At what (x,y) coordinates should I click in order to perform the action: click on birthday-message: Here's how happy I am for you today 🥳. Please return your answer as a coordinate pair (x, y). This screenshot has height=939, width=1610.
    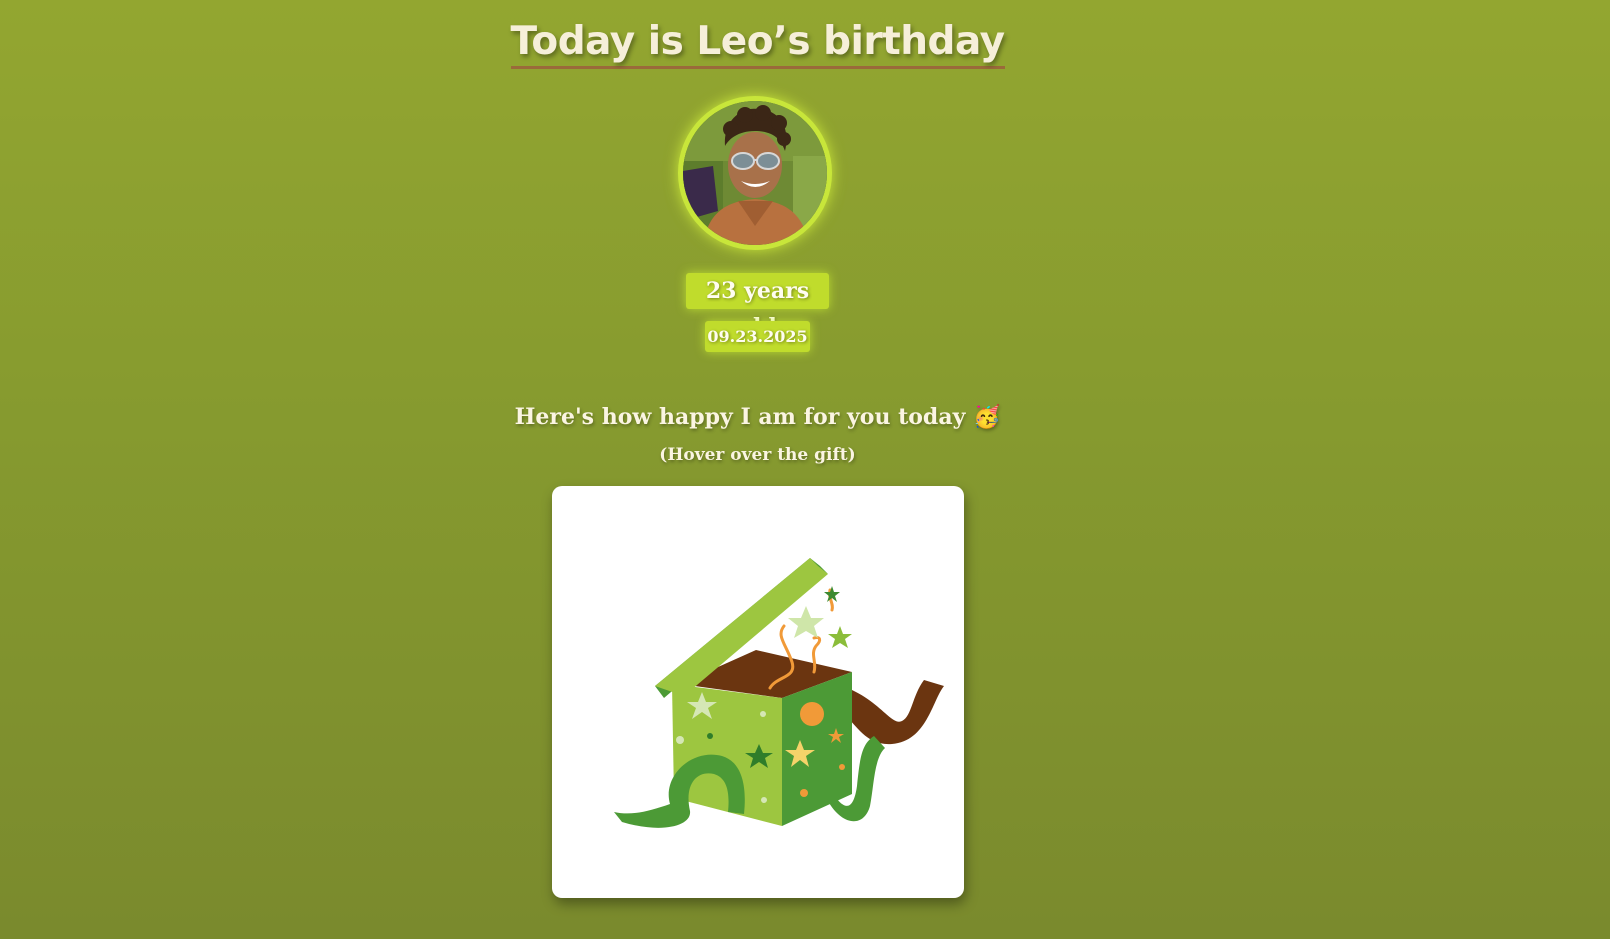
    Looking at the image, I should click on (757, 417).